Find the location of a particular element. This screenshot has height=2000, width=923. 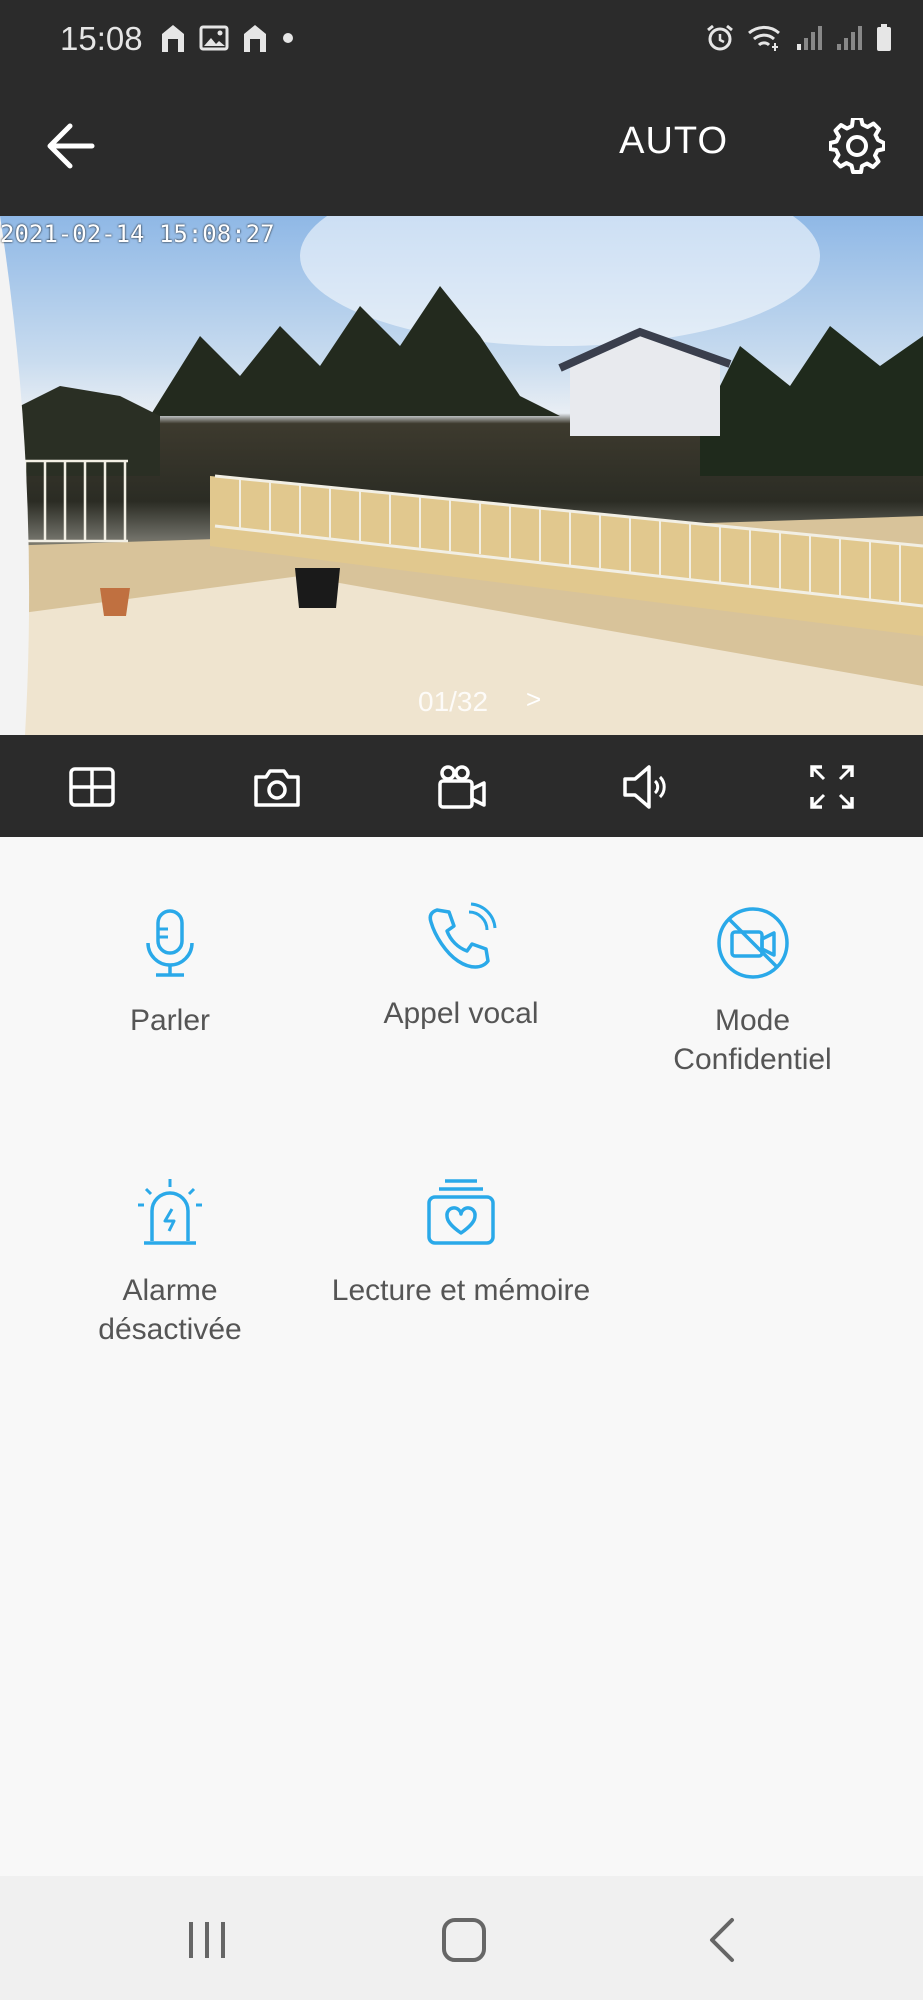

playback-memory-action: Lecture et mémoire is located at coordinates (461, 1242).